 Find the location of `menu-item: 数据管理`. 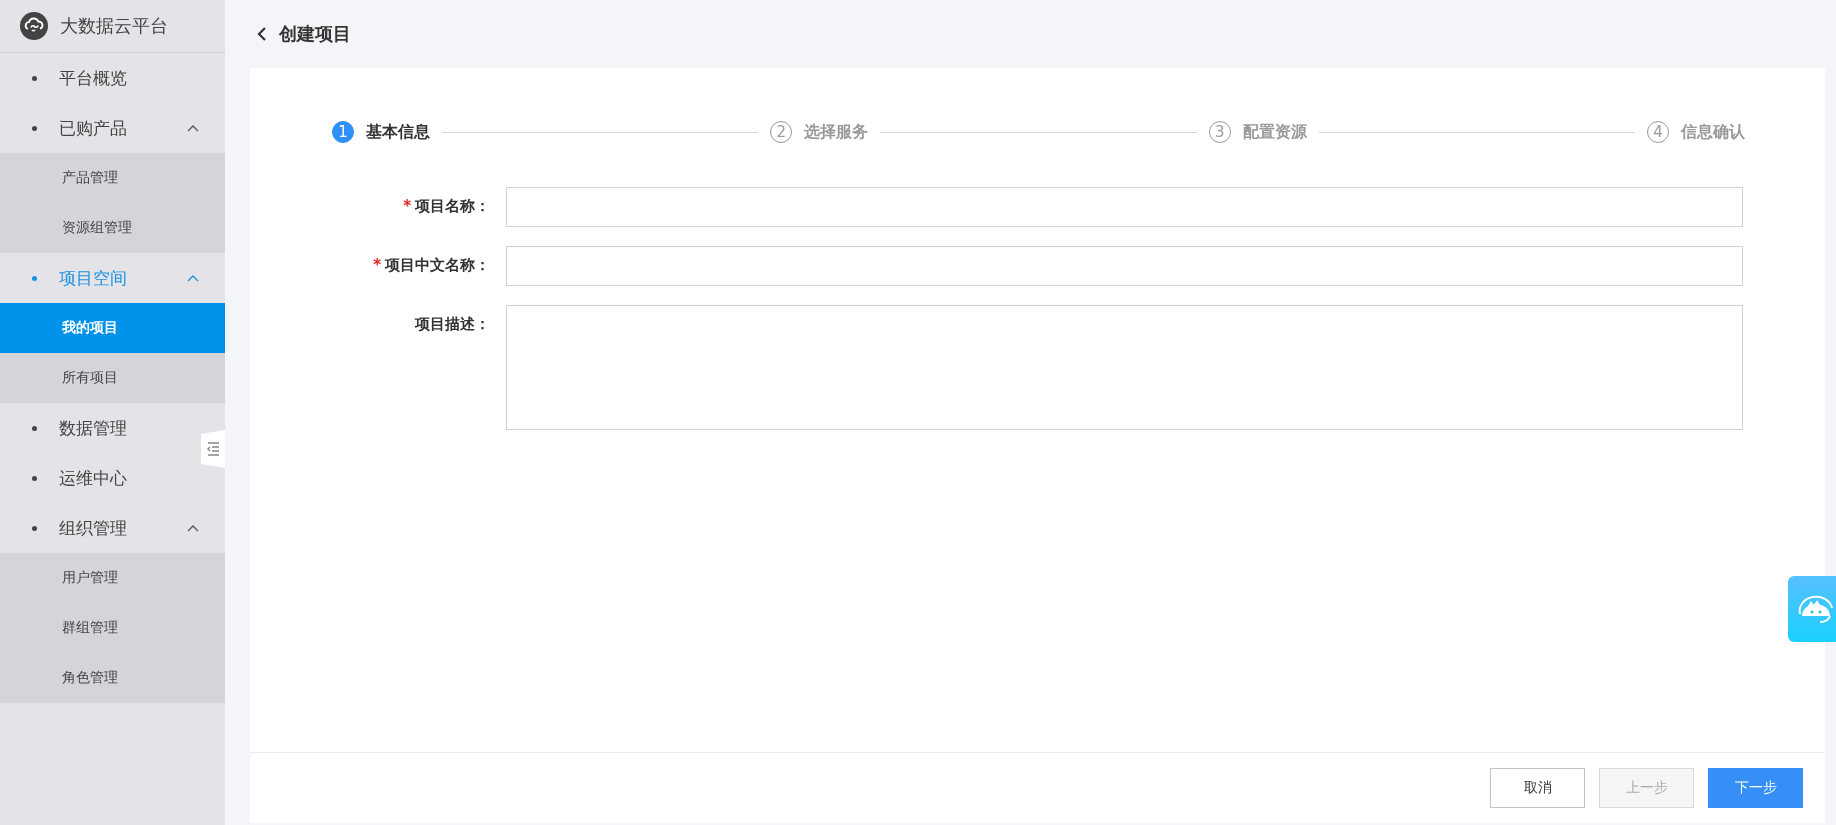

menu-item: 数据管理 is located at coordinates (100, 428).